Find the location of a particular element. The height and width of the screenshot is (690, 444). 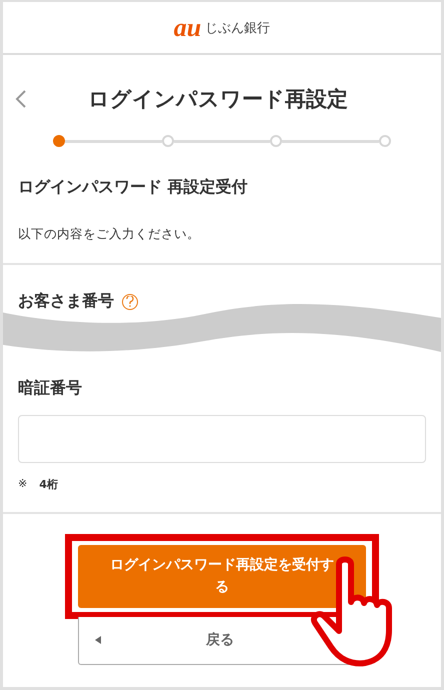

help-icon is located at coordinates (130, 302).